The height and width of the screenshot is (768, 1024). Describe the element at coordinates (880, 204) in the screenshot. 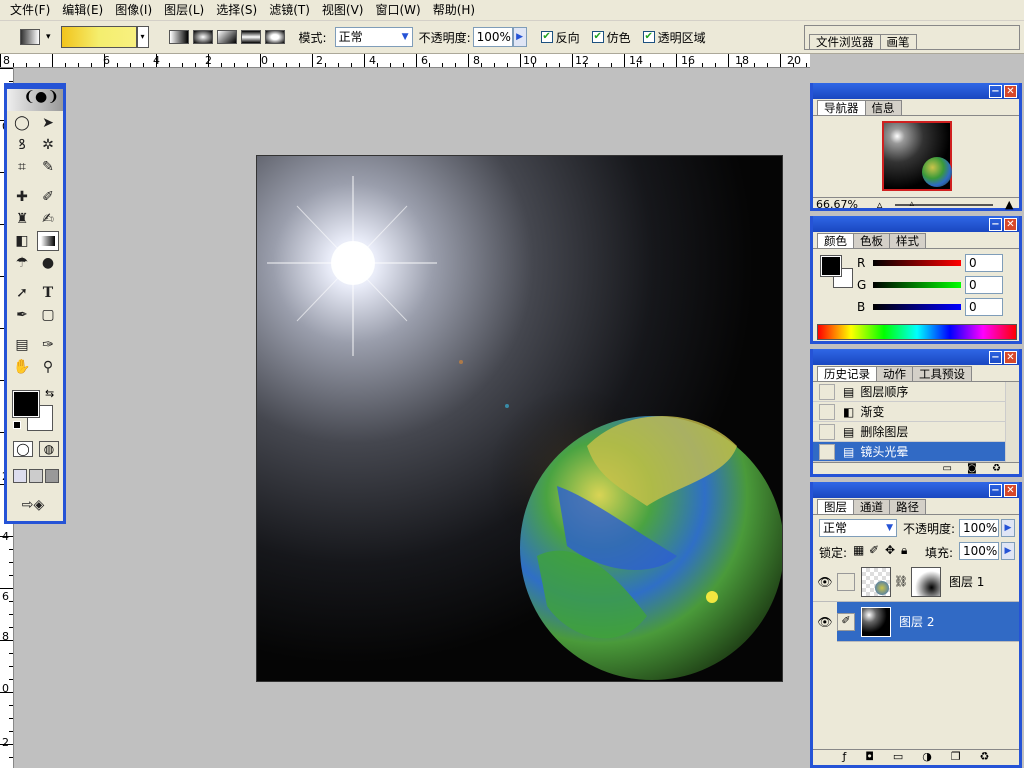

I see `zoom-out-icon: ▵` at that location.